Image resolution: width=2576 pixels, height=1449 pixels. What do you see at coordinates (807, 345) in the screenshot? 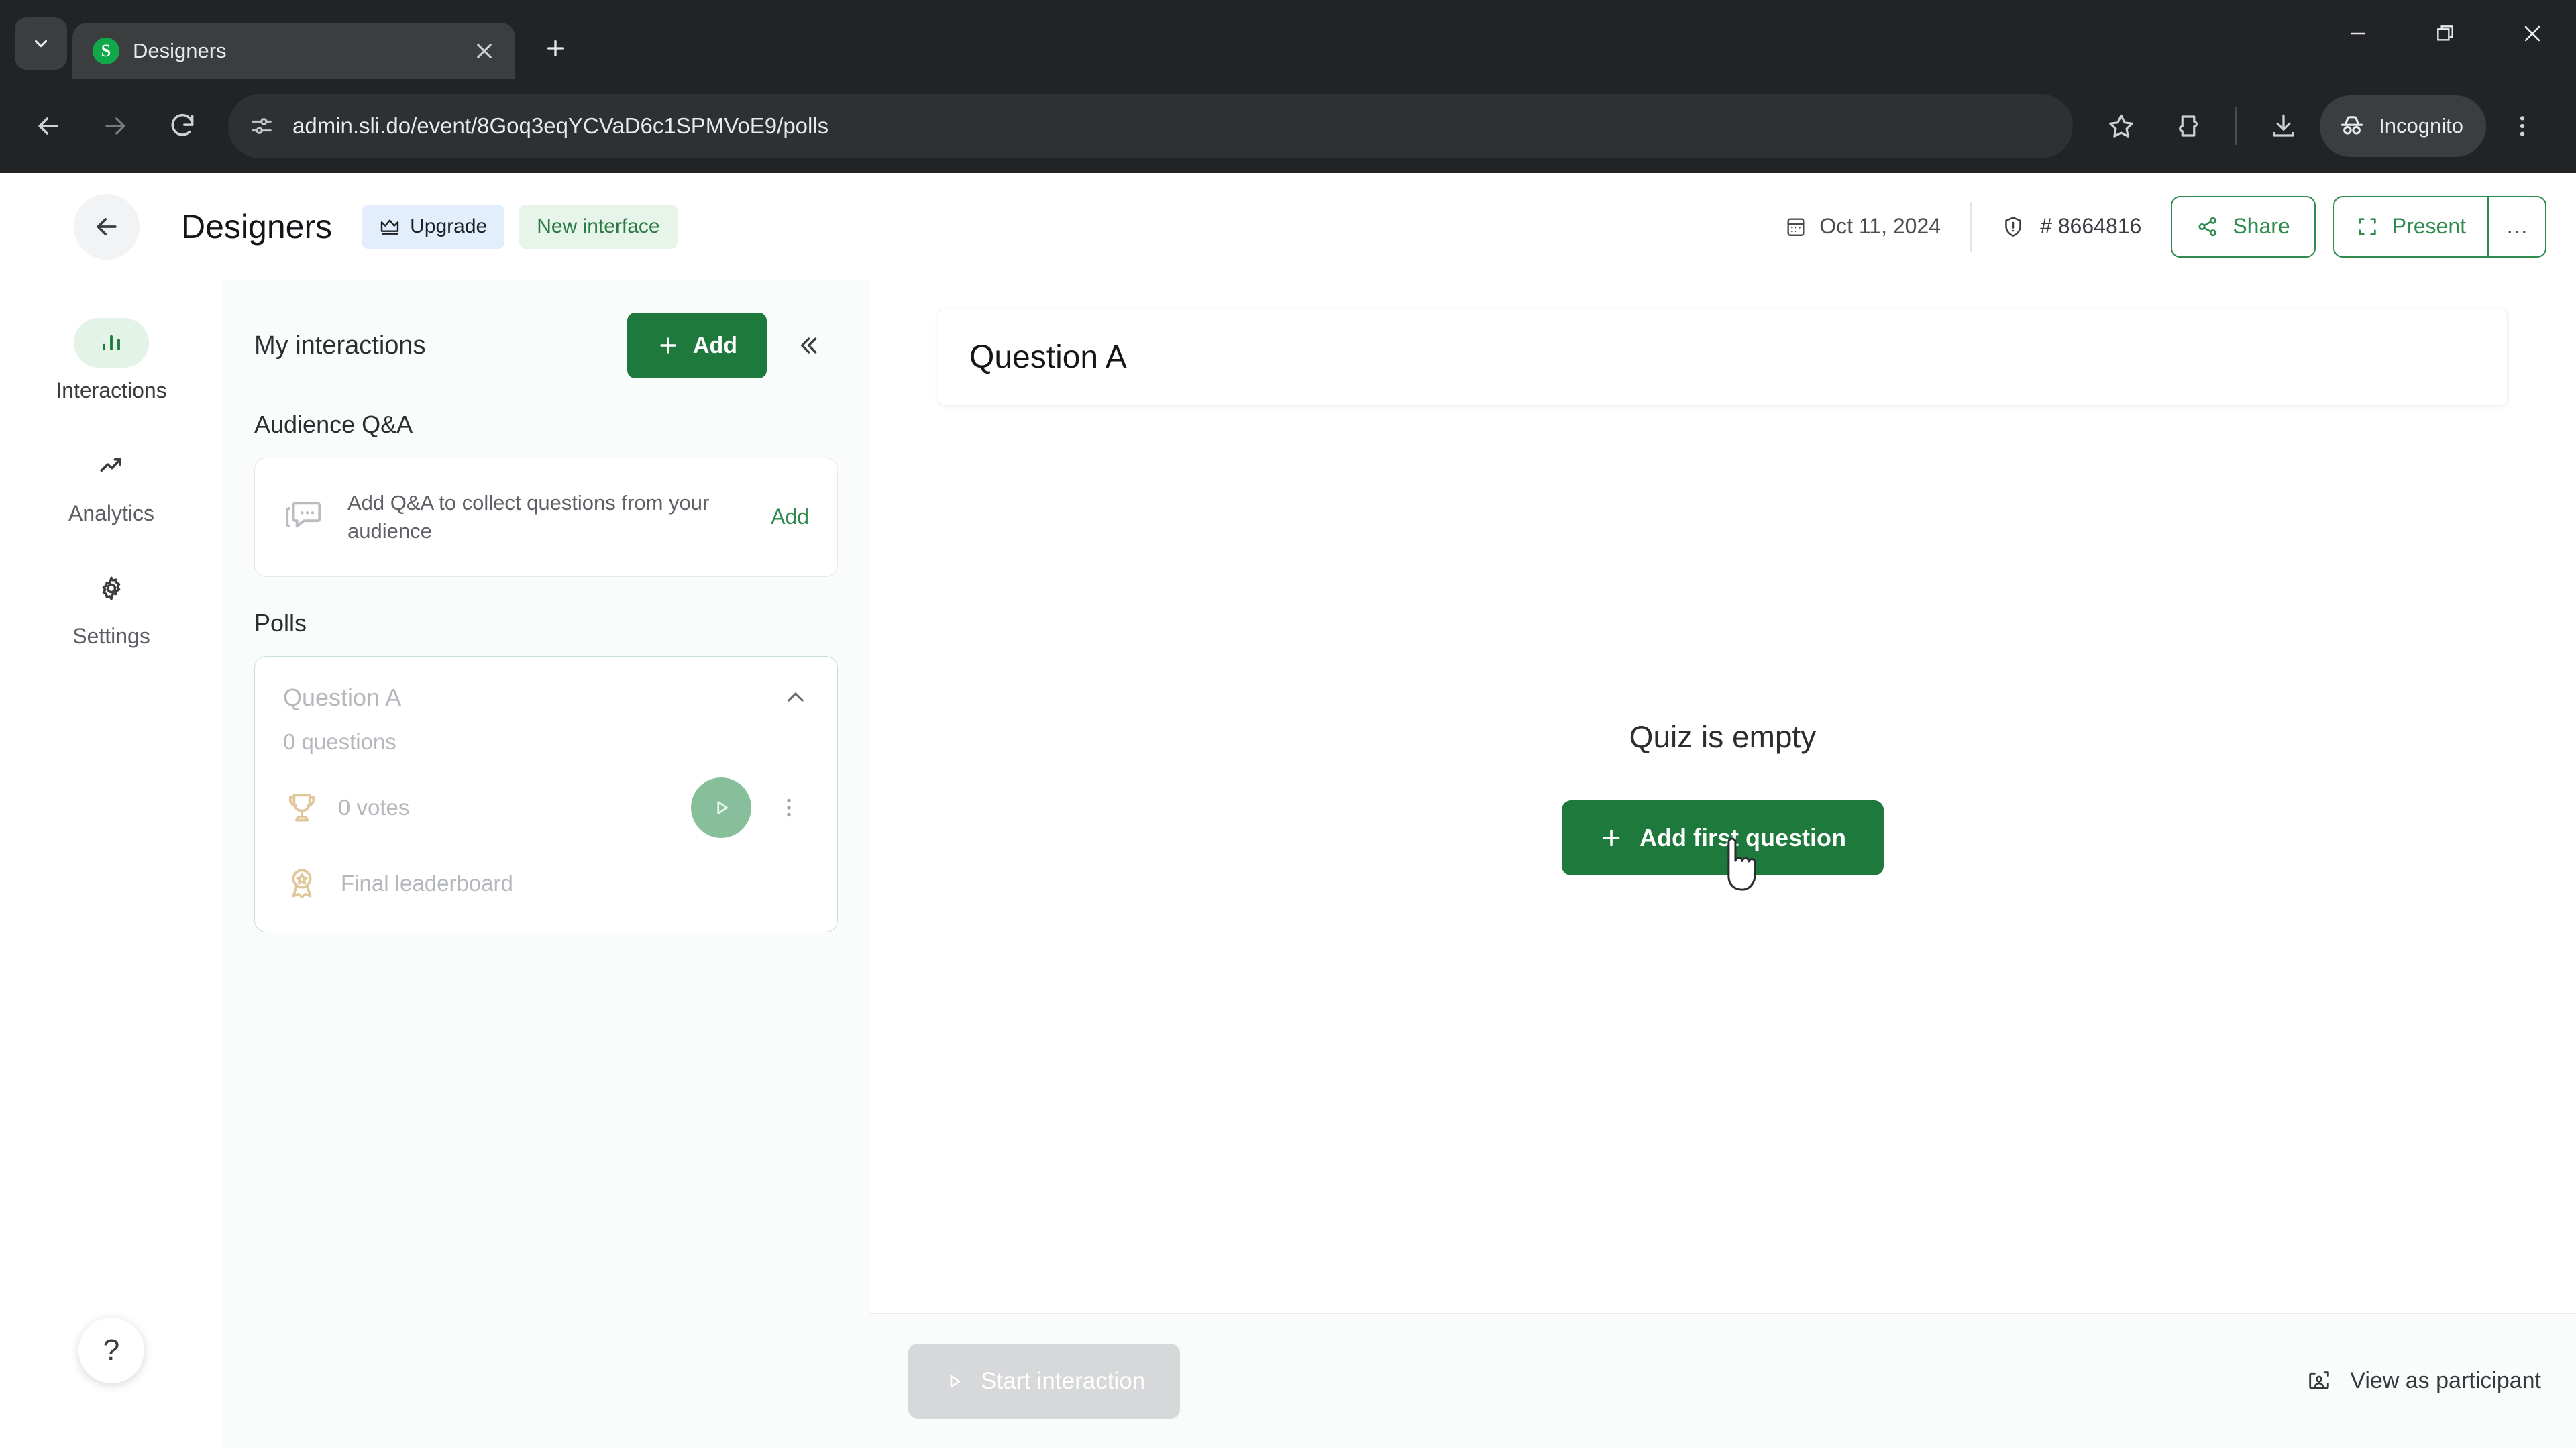
I see `collapse-panel-button` at bounding box center [807, 345].